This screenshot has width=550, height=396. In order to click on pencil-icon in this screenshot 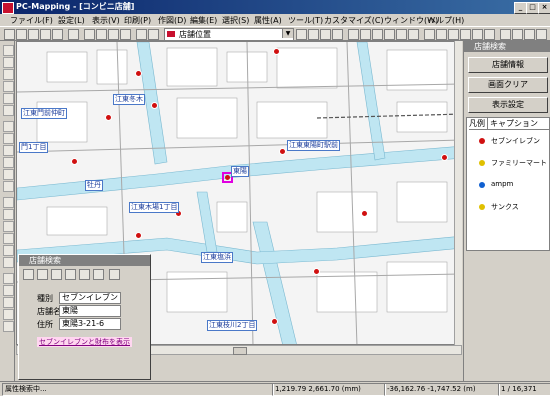, I will do `click(8, 150)`.